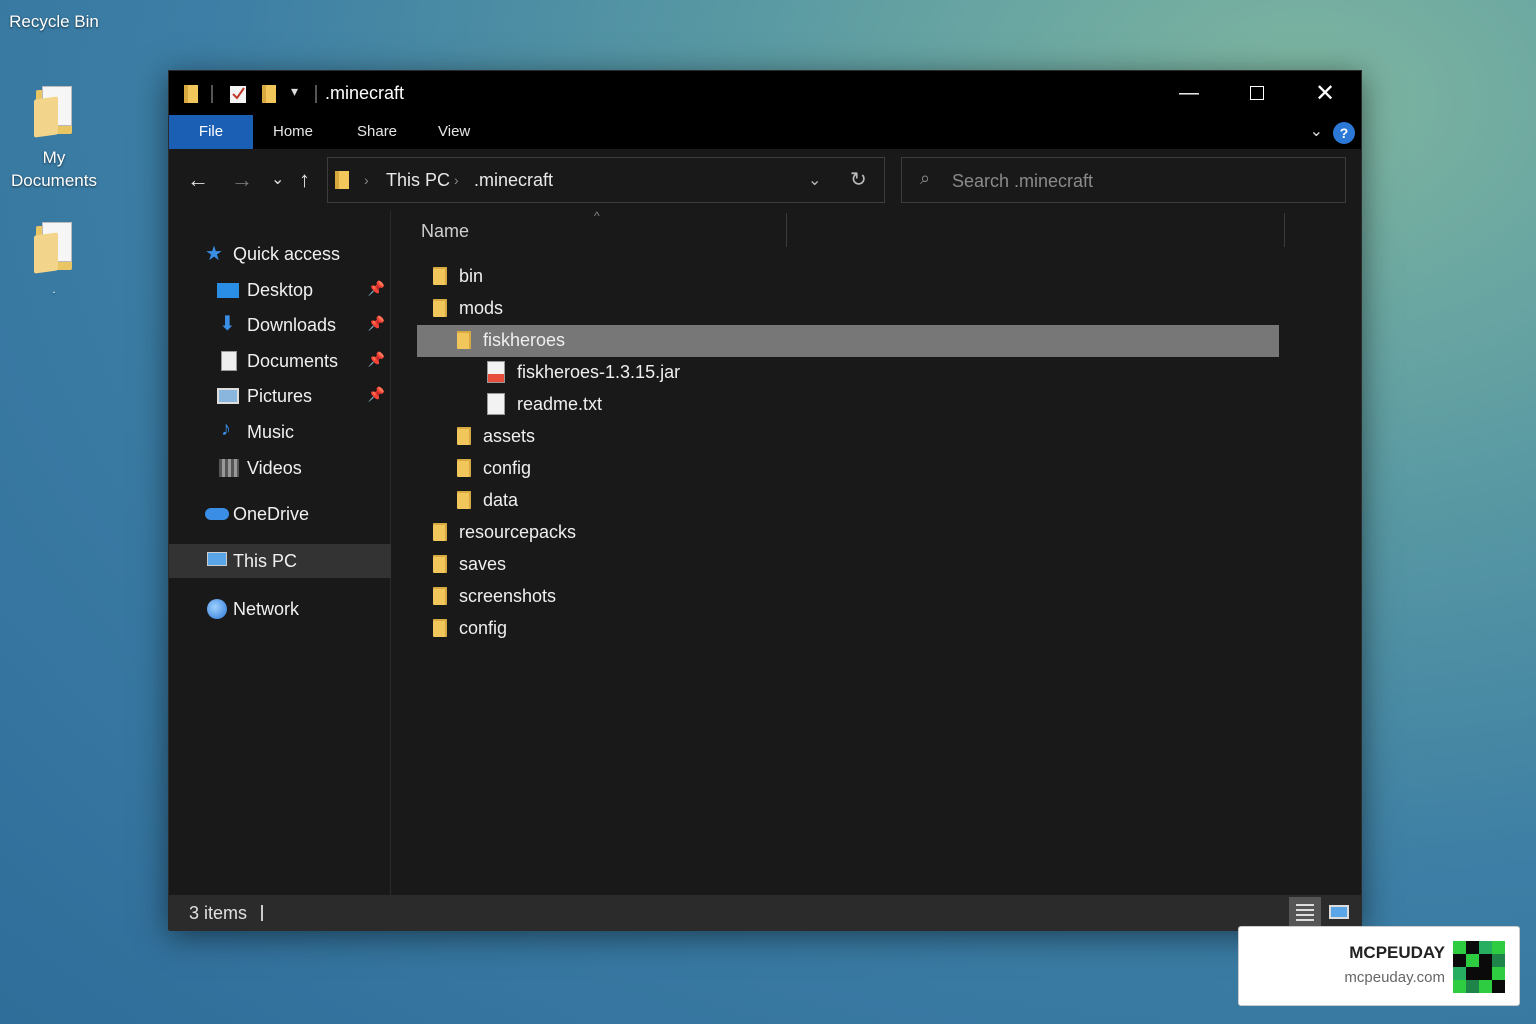  What do you see at coordinates (471, 276) in the screenshot?
I see `list-item-label: bin` at bounding box center [471, 276].